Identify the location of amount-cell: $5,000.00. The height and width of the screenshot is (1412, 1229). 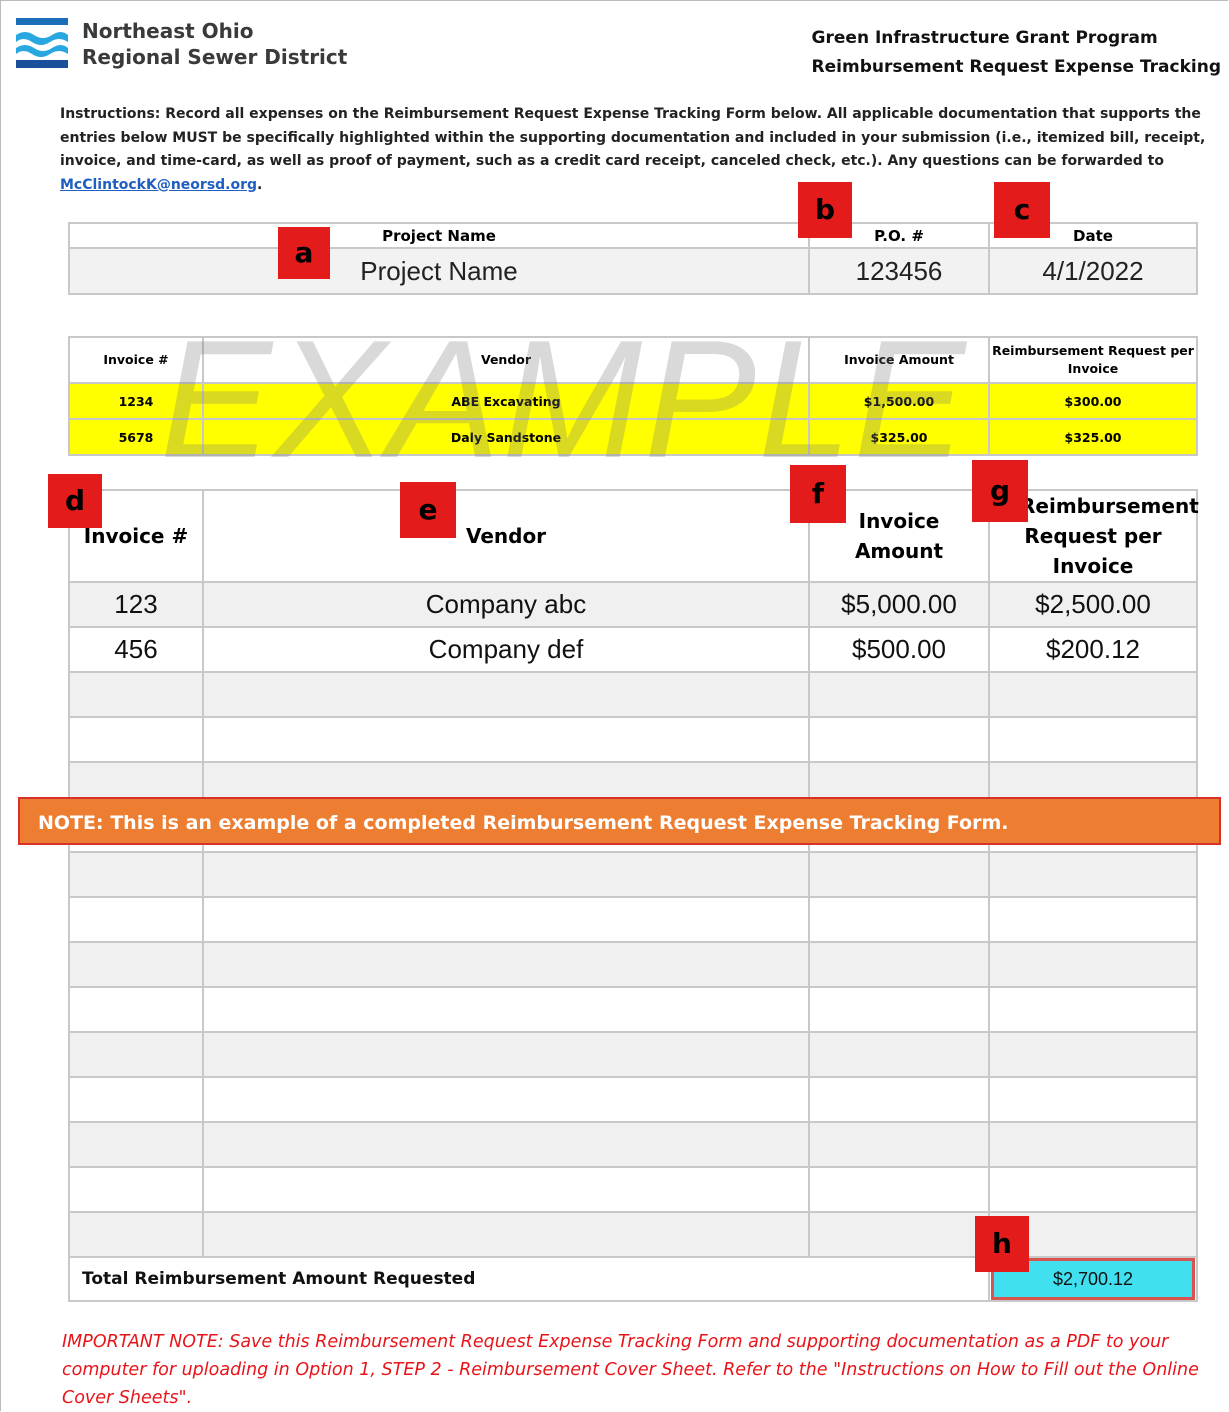
(899, 604).